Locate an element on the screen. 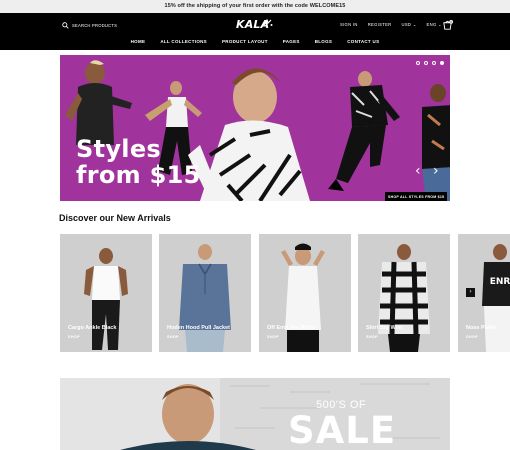  search-bar is located at coordinates (107, 25).